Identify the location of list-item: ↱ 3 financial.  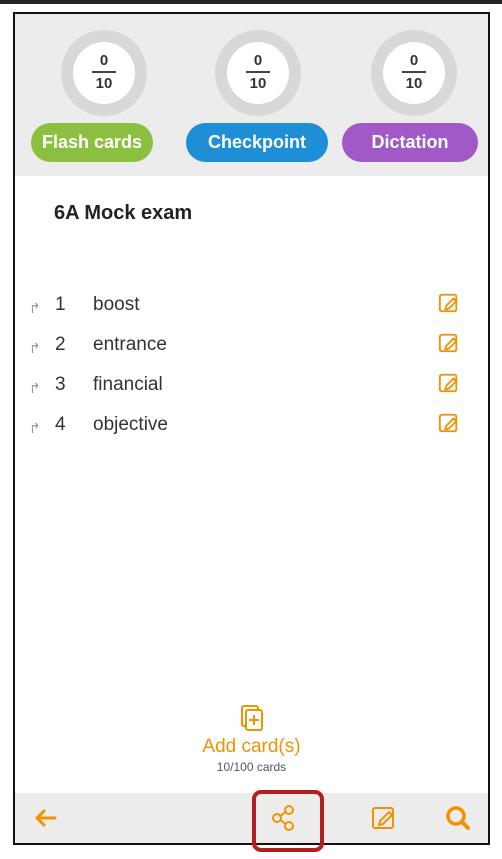
(251, 390).